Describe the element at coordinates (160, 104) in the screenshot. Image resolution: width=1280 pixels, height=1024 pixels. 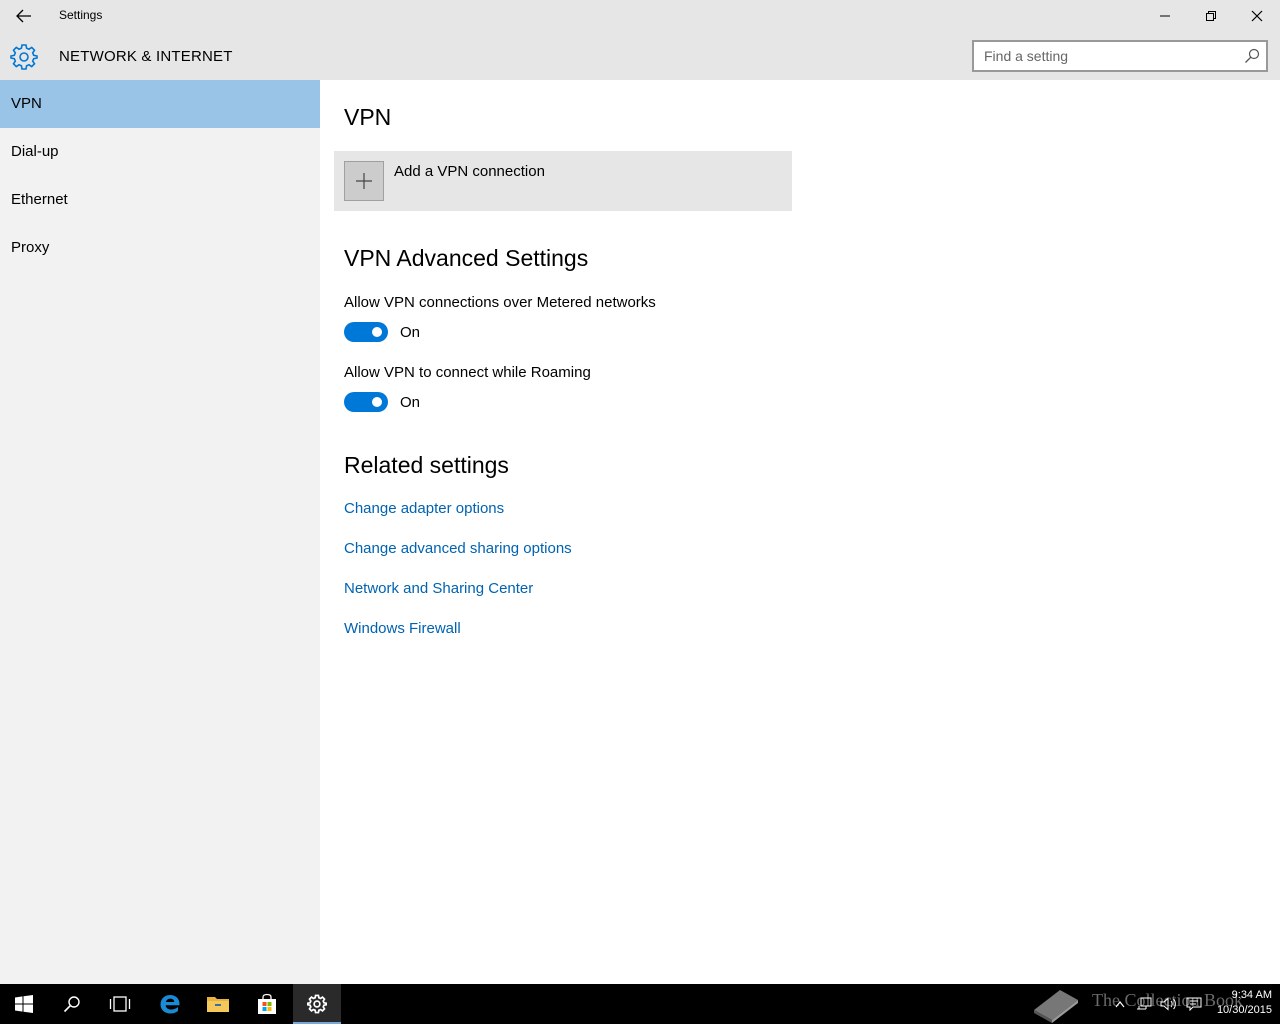
I see `sidebar-item-vpn: VPN` at that location.